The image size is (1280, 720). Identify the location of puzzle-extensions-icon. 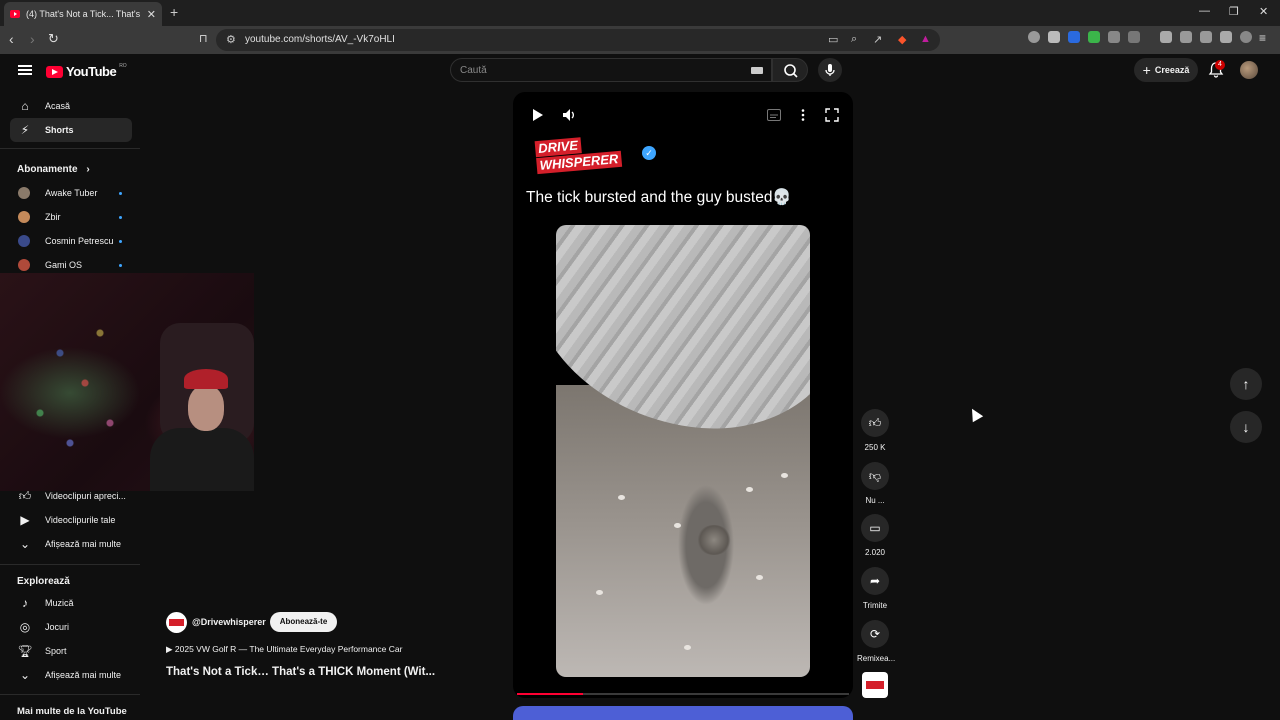
(1114, 37).